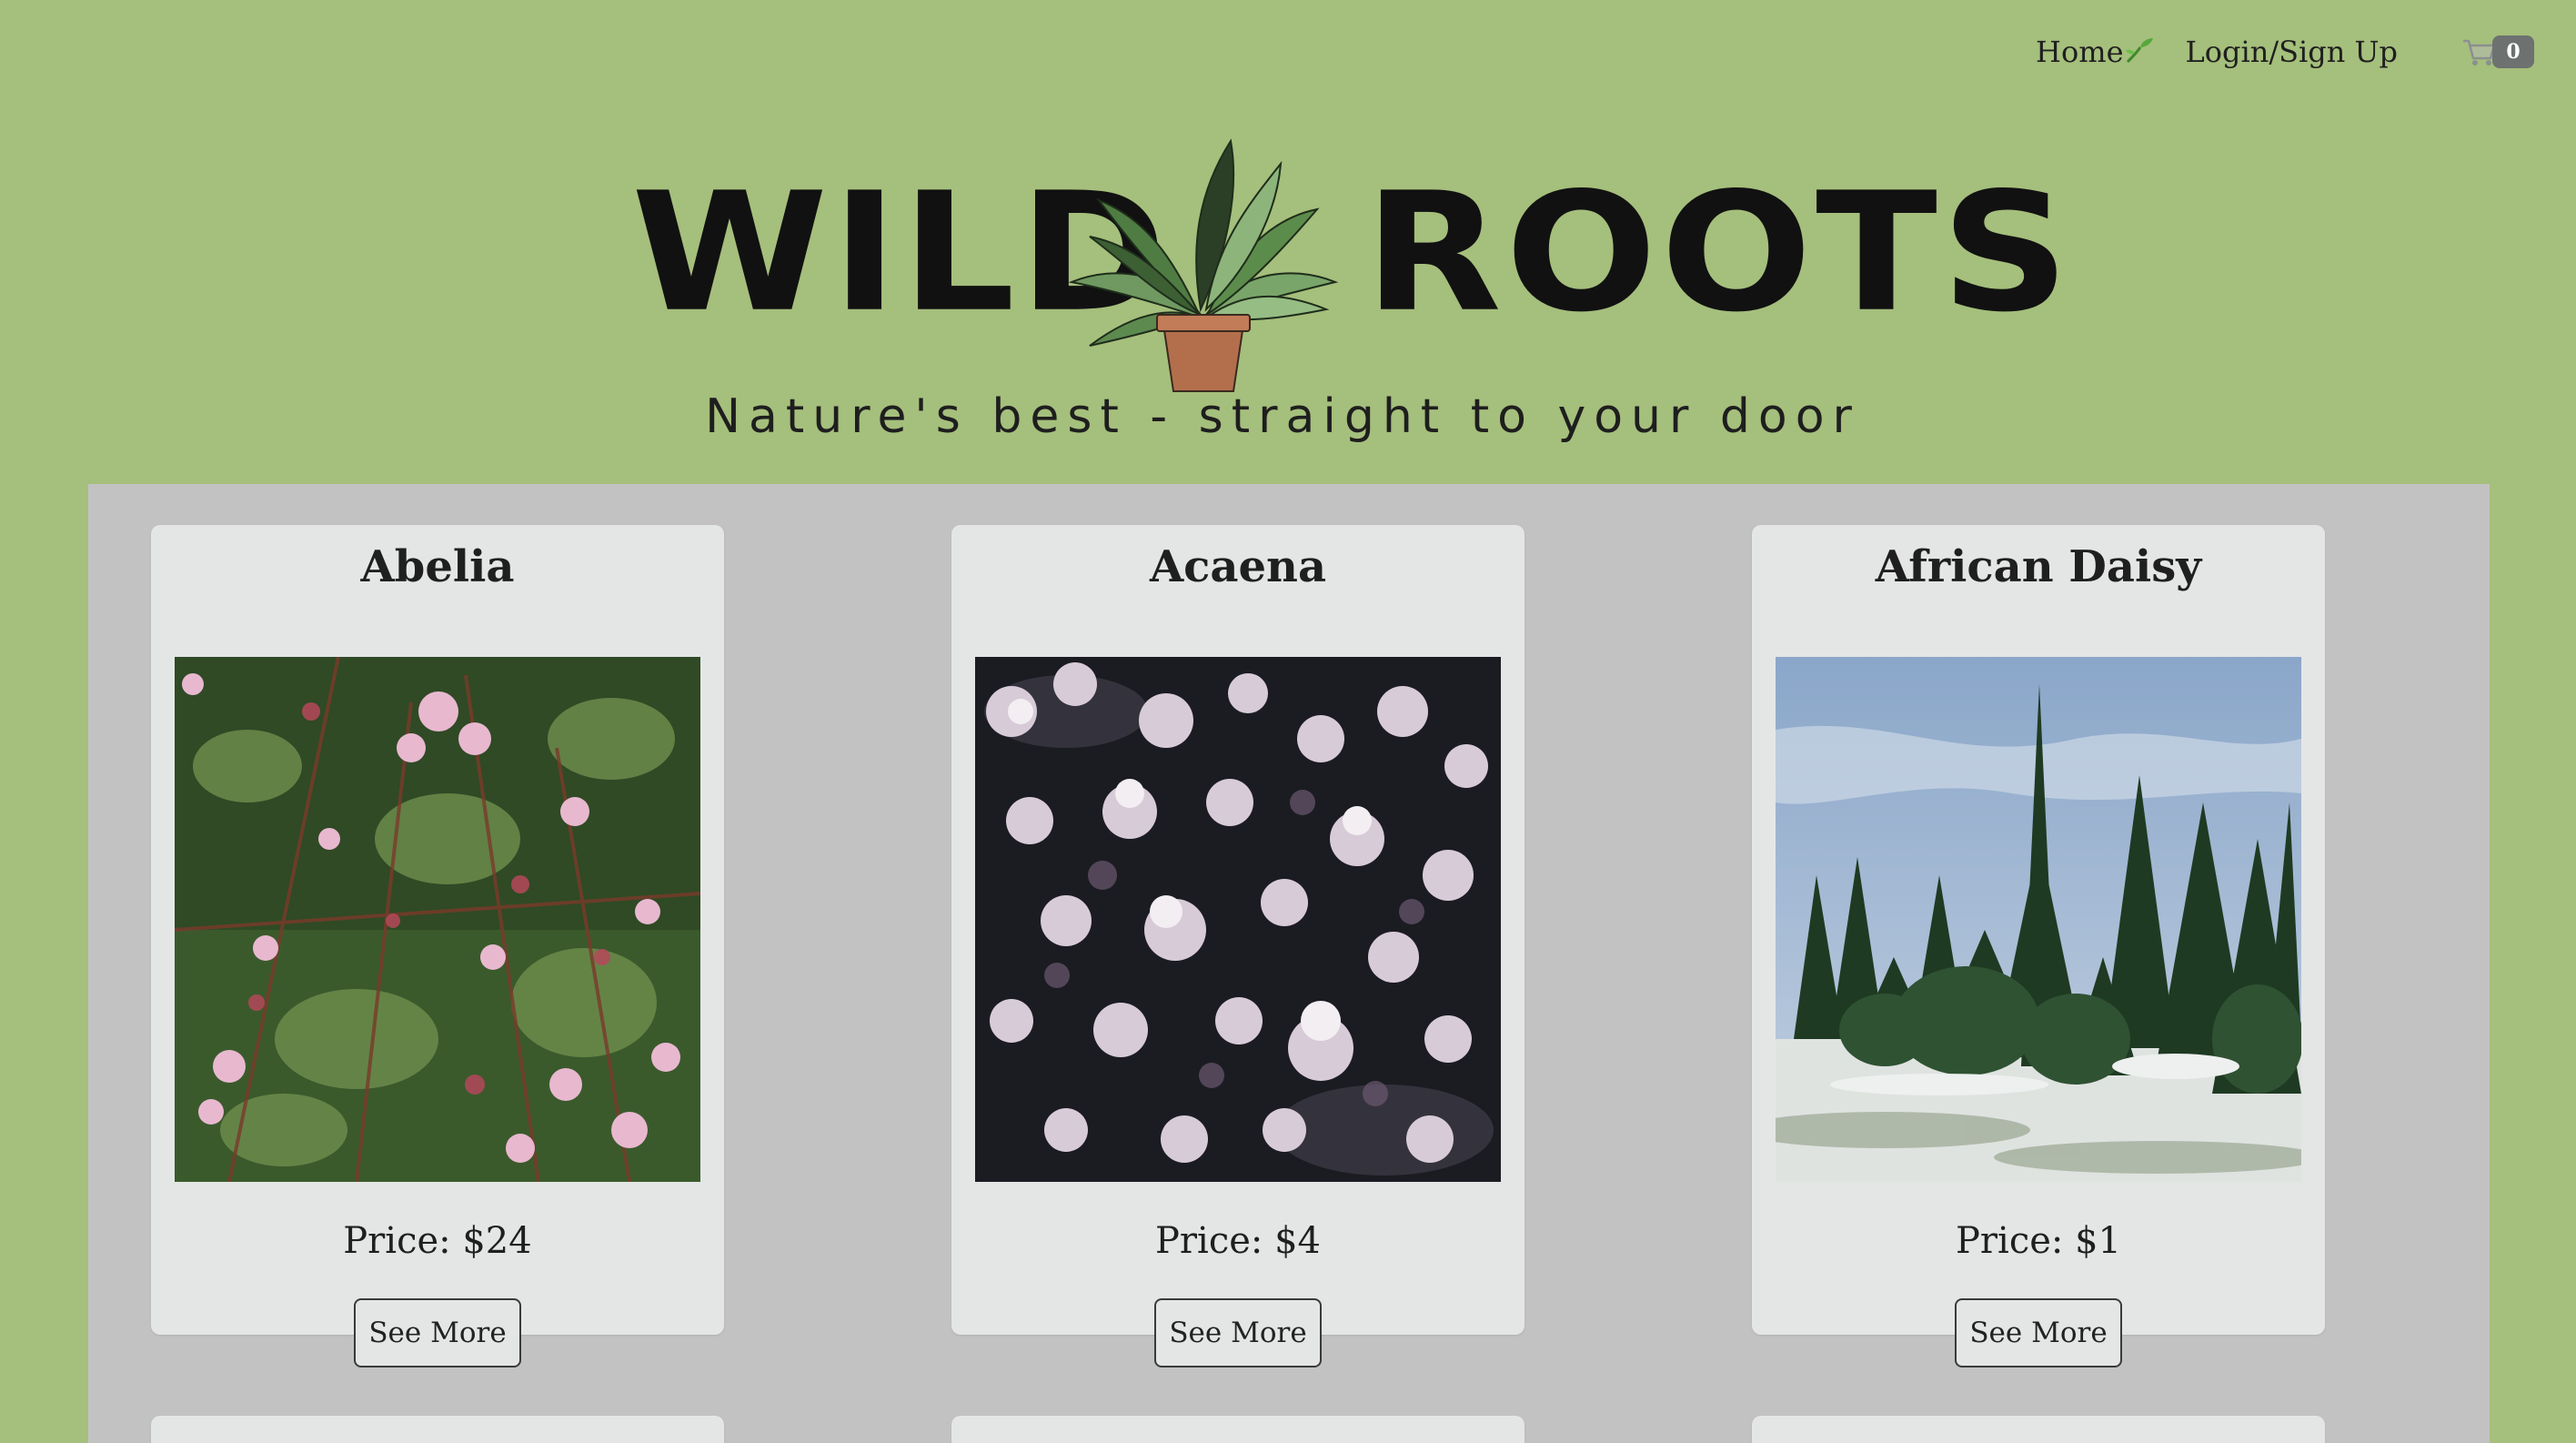 The width and height of the screenshot is (2576, 1443). What do you see at coordinates (437, 1241) in the screenshot?
I see `product-price: Price: $24` at bounding box center [437, 1241].